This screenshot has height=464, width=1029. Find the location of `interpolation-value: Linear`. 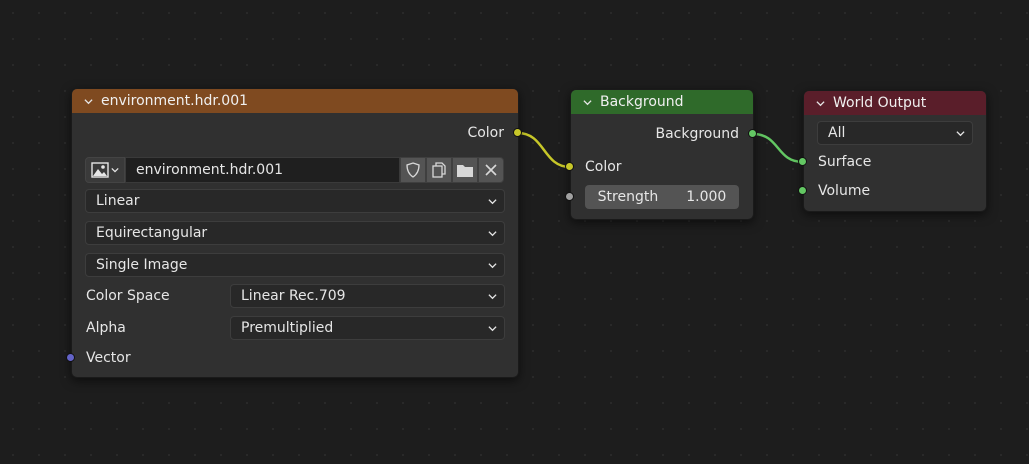

interpolation-value: Linear is located at coordinates (118, 201).